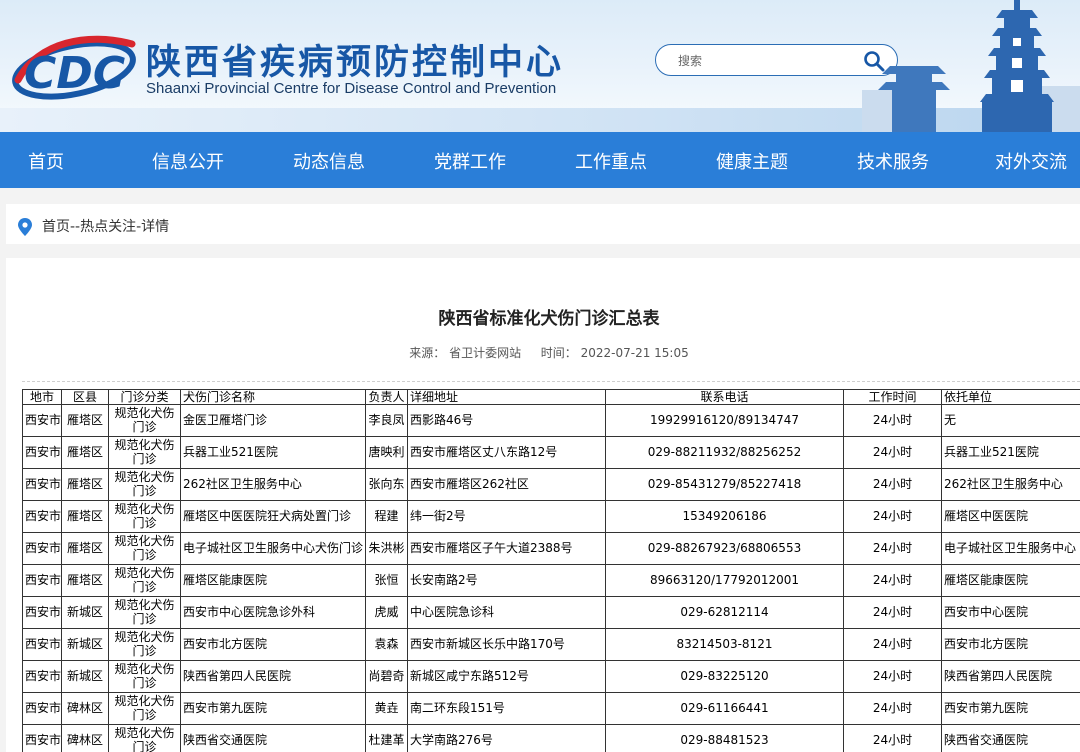 This screenshot has width=1080, height=752. What do you see at coordinates (724, 484) in the screenshot?
I see `cell-phone: 029-85431279/85227418` at bounding box center [724, 484].